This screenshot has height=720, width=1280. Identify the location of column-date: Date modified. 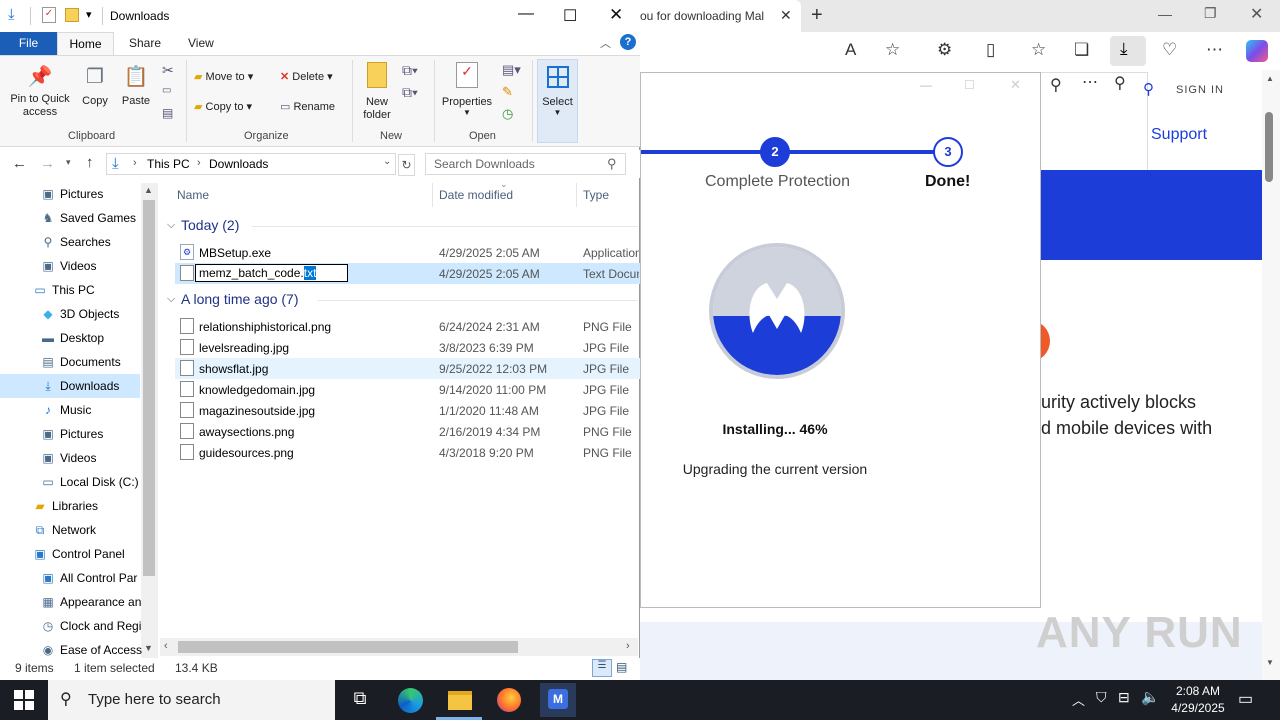
(476, 195).